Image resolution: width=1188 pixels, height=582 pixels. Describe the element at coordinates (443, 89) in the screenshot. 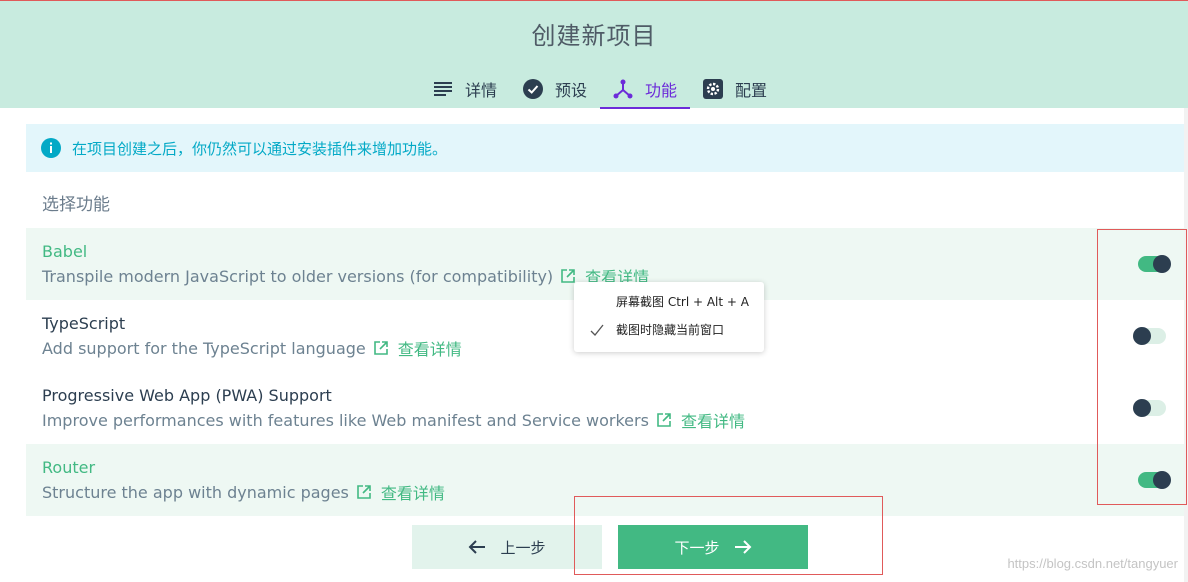

I see `list-icon` at that location.